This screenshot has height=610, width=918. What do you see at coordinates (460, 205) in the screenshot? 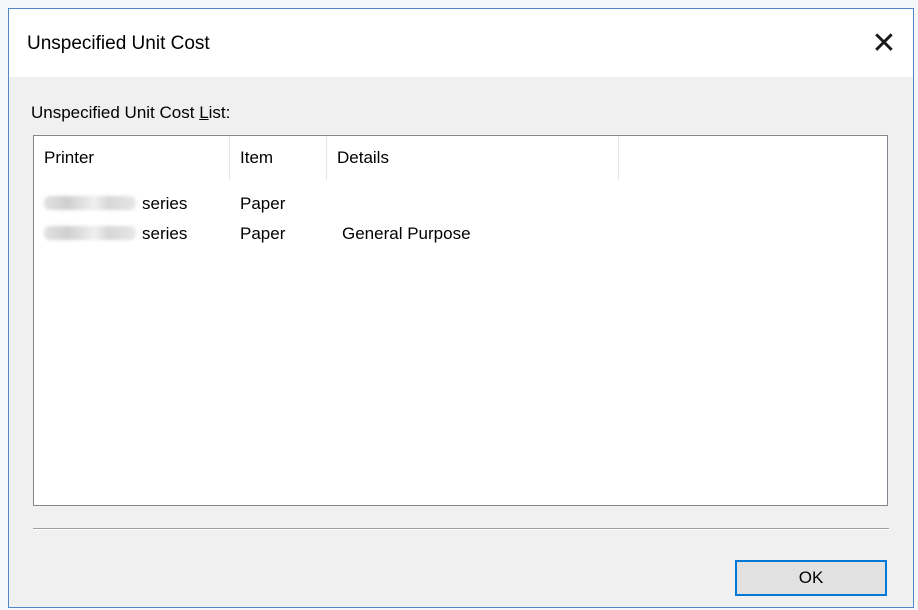
I see `table-row: series Paper` at bounding box center [460, 205].